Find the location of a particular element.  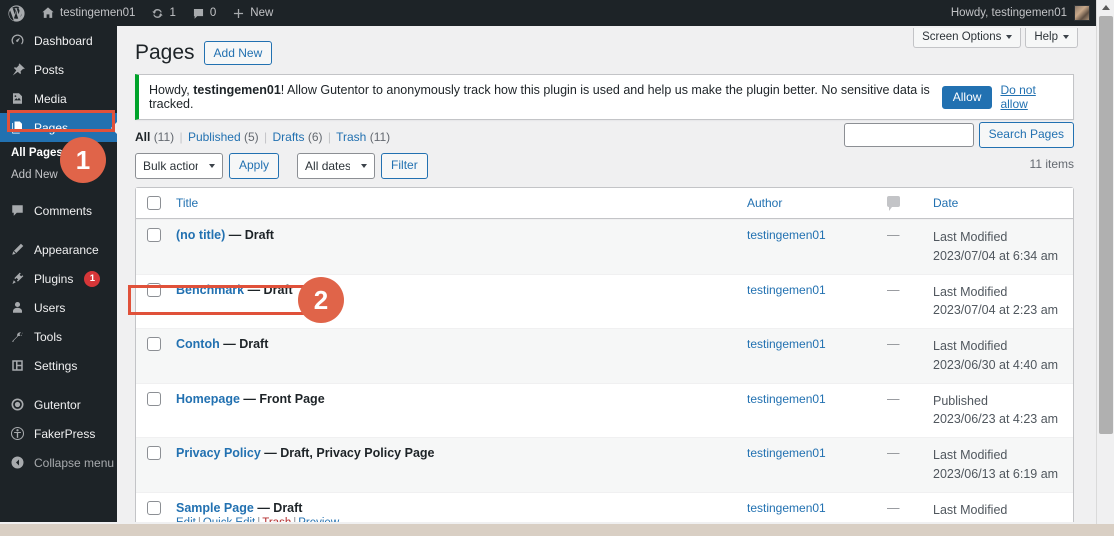

date-value: 2023/06/13 at 6:19 am is located at coordinates (996, 473).